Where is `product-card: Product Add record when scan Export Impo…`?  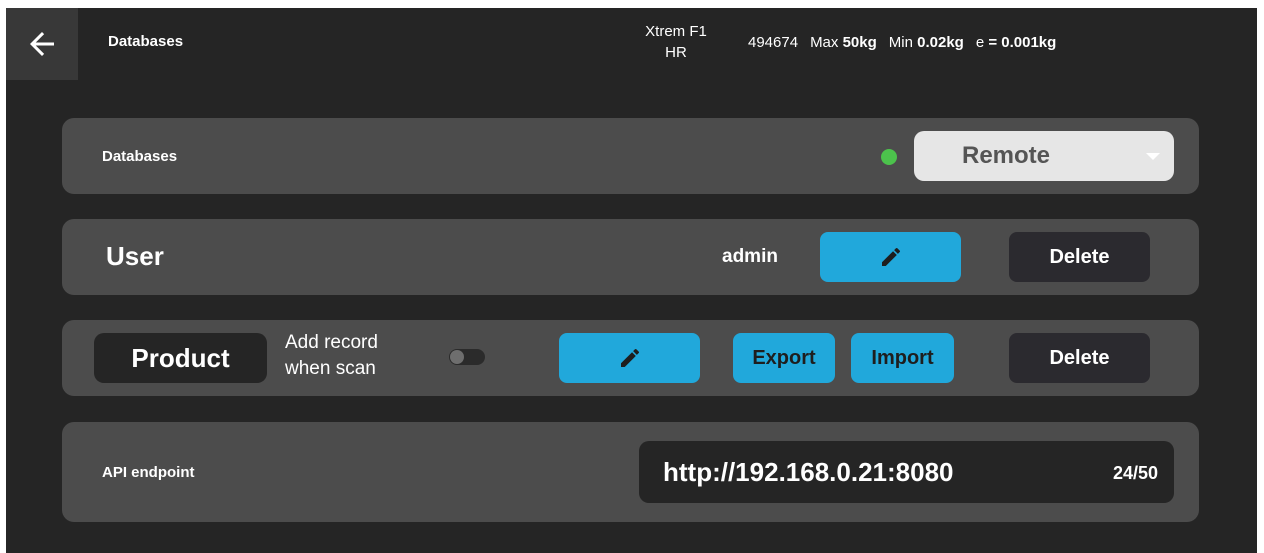
product-card: Product Add record when scan Export Impo… is located at coordinates (630, 358).